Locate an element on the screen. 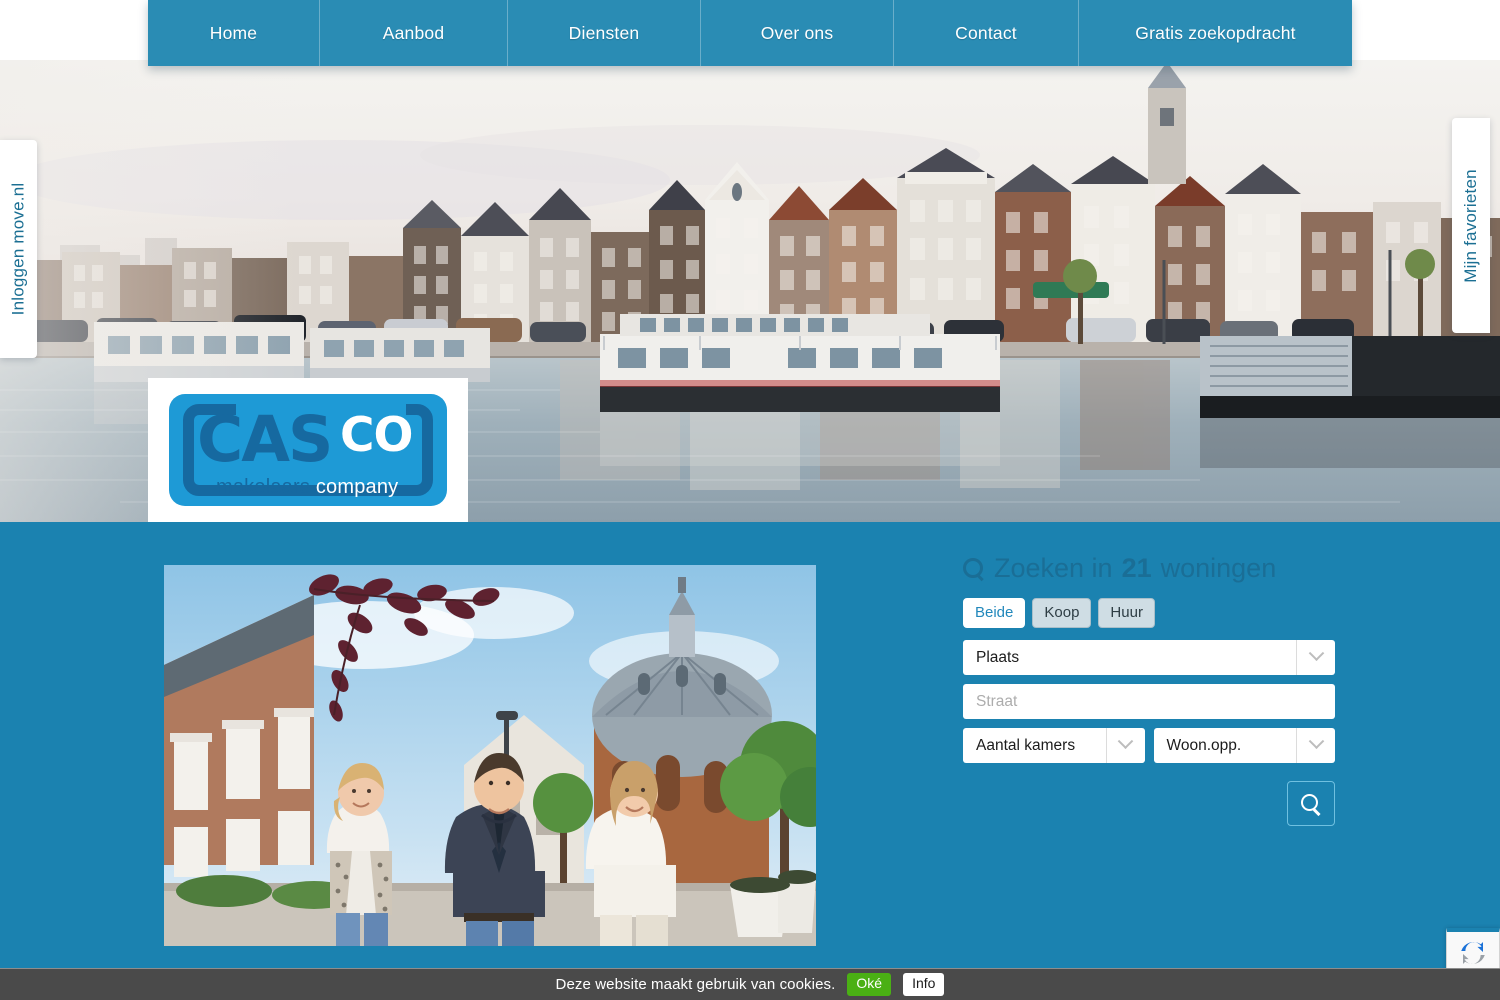 This screenshot has height=1000, width=1500. logo-tagline-makelaars: makelaars is located at coordinates (263, 487).